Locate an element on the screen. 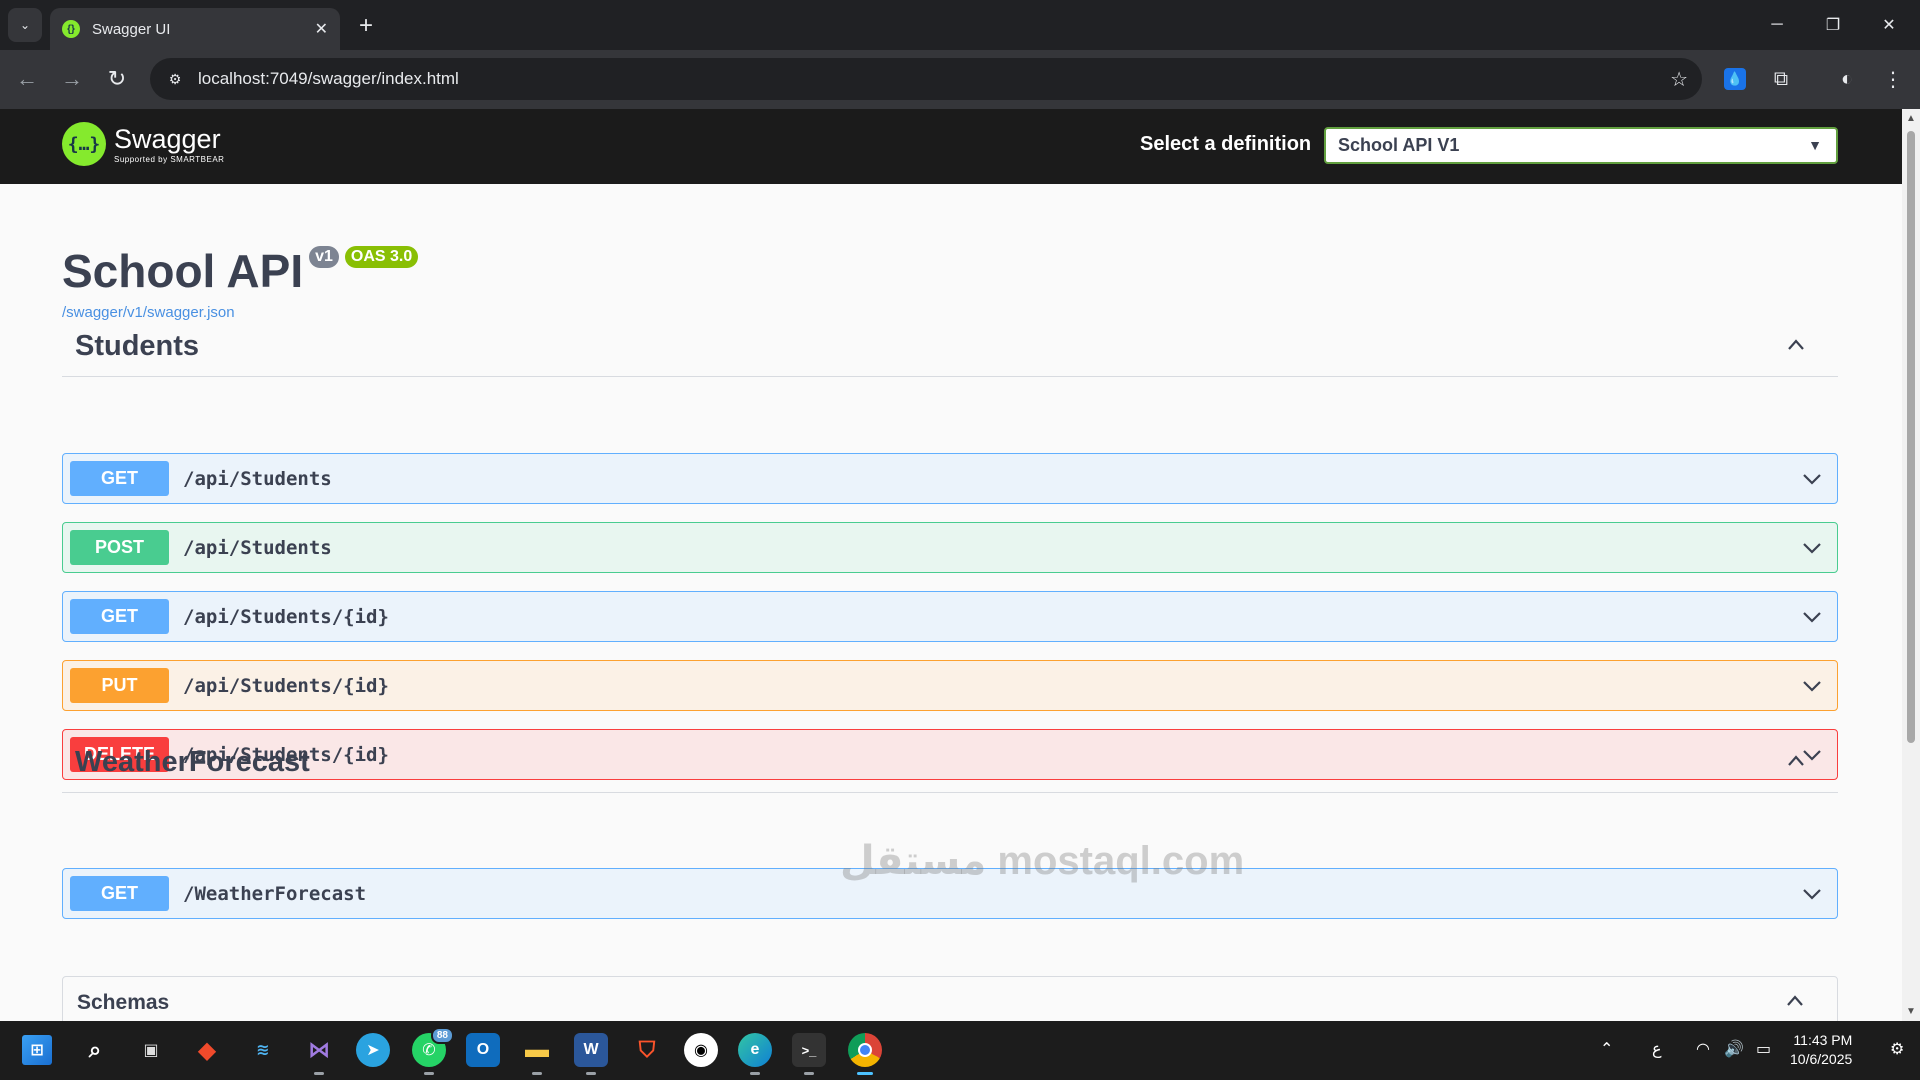 This screenshot has height=1080, width=1920. notifications-icon: ⚙ is located at coordinates (1897, 1049).